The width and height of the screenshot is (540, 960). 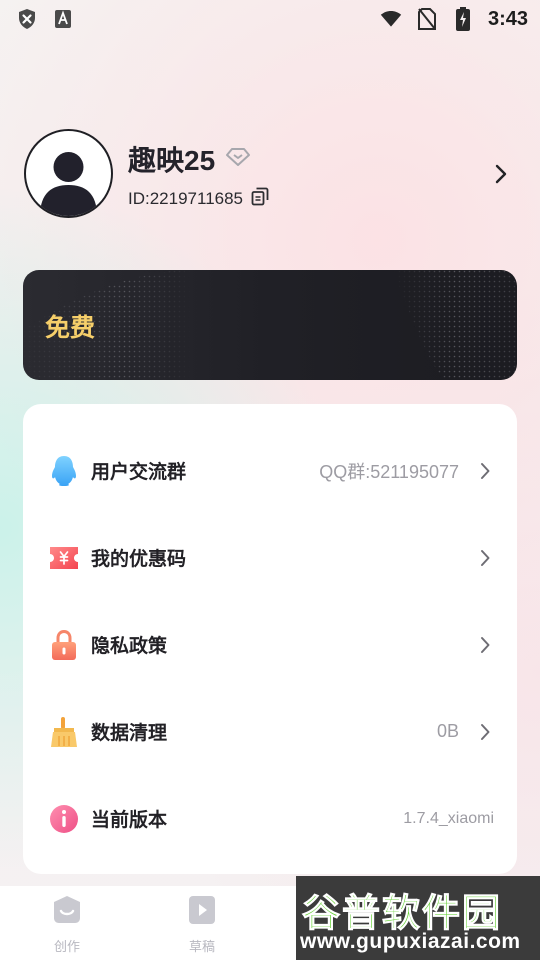 I want to click on settings-row-label: 当前版本, so click(x=129, y=820).